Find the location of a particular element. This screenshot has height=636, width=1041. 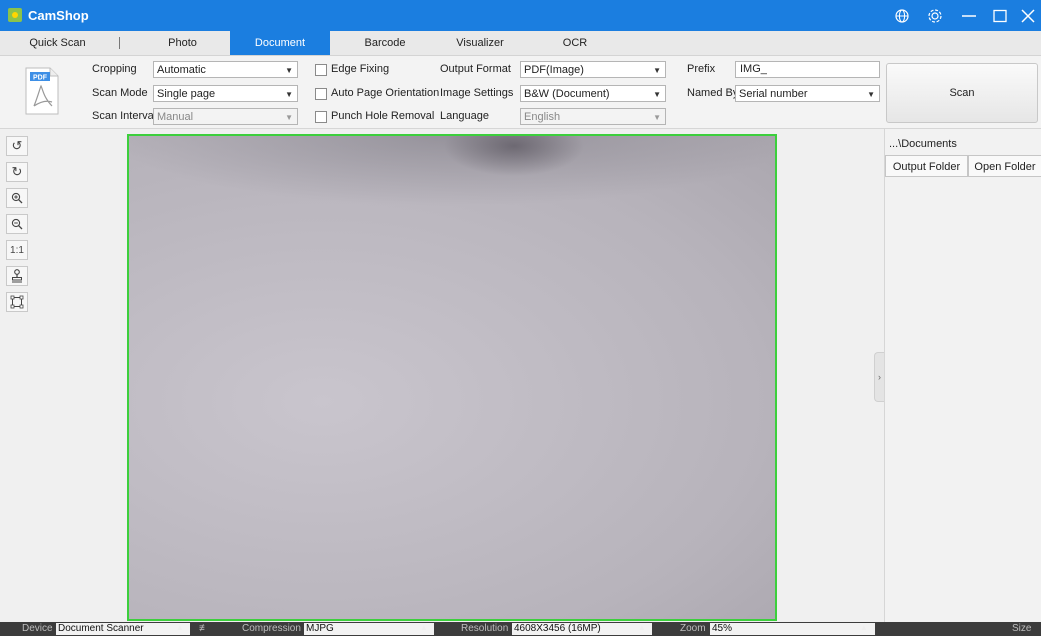

pdf-file-icon: PDF is located at coordinates (42, 91).